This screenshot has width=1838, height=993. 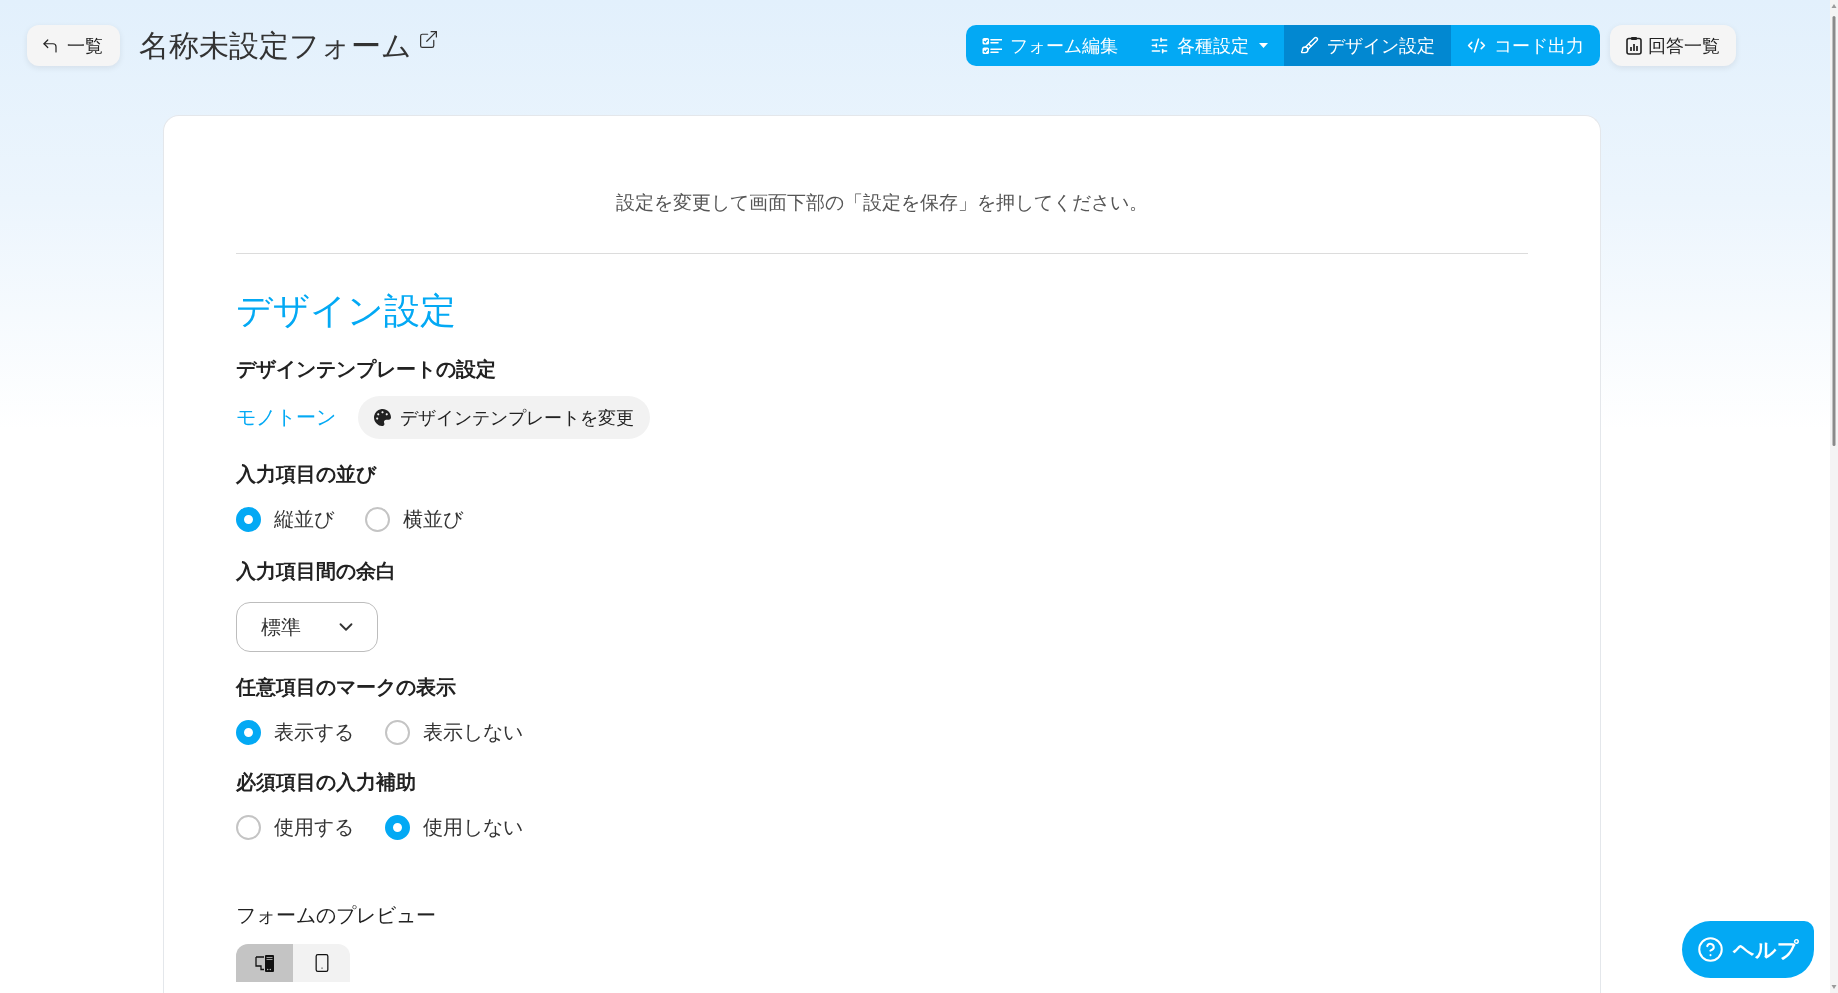 I want to click on palette-icon, so click(x=382, y=417).